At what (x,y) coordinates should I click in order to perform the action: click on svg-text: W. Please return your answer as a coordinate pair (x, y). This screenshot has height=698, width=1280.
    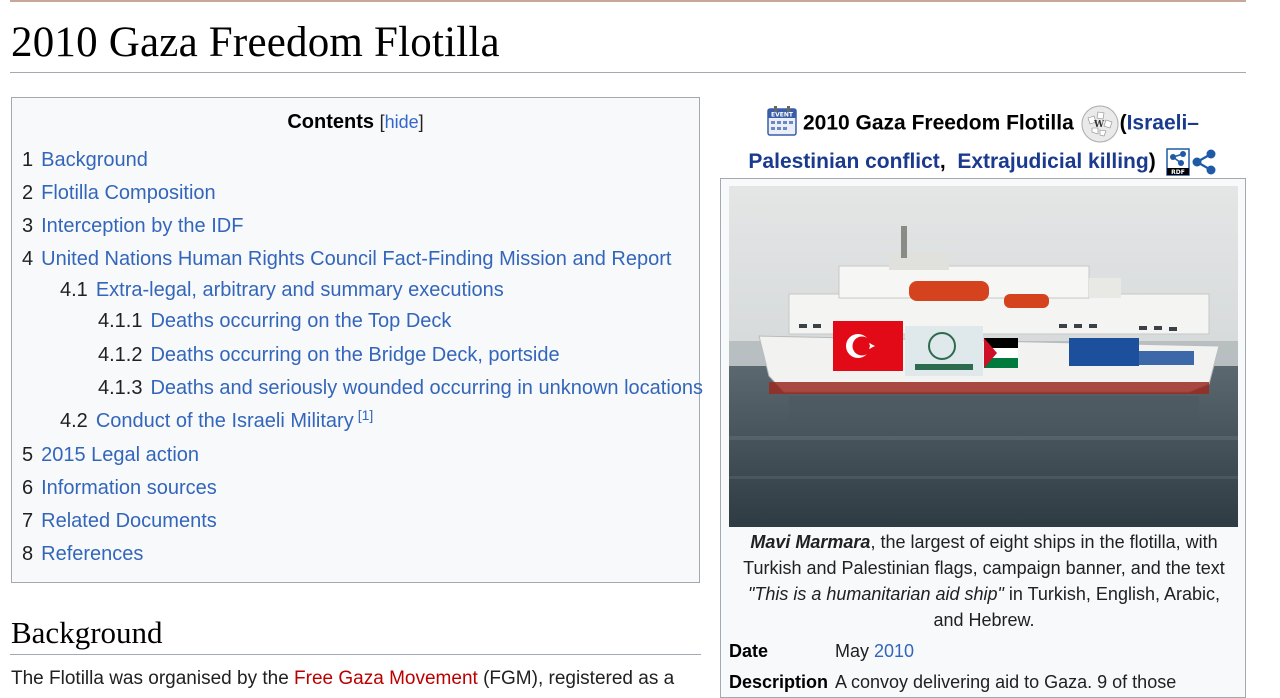
    Looking at the image, I should click on (1099, 125).